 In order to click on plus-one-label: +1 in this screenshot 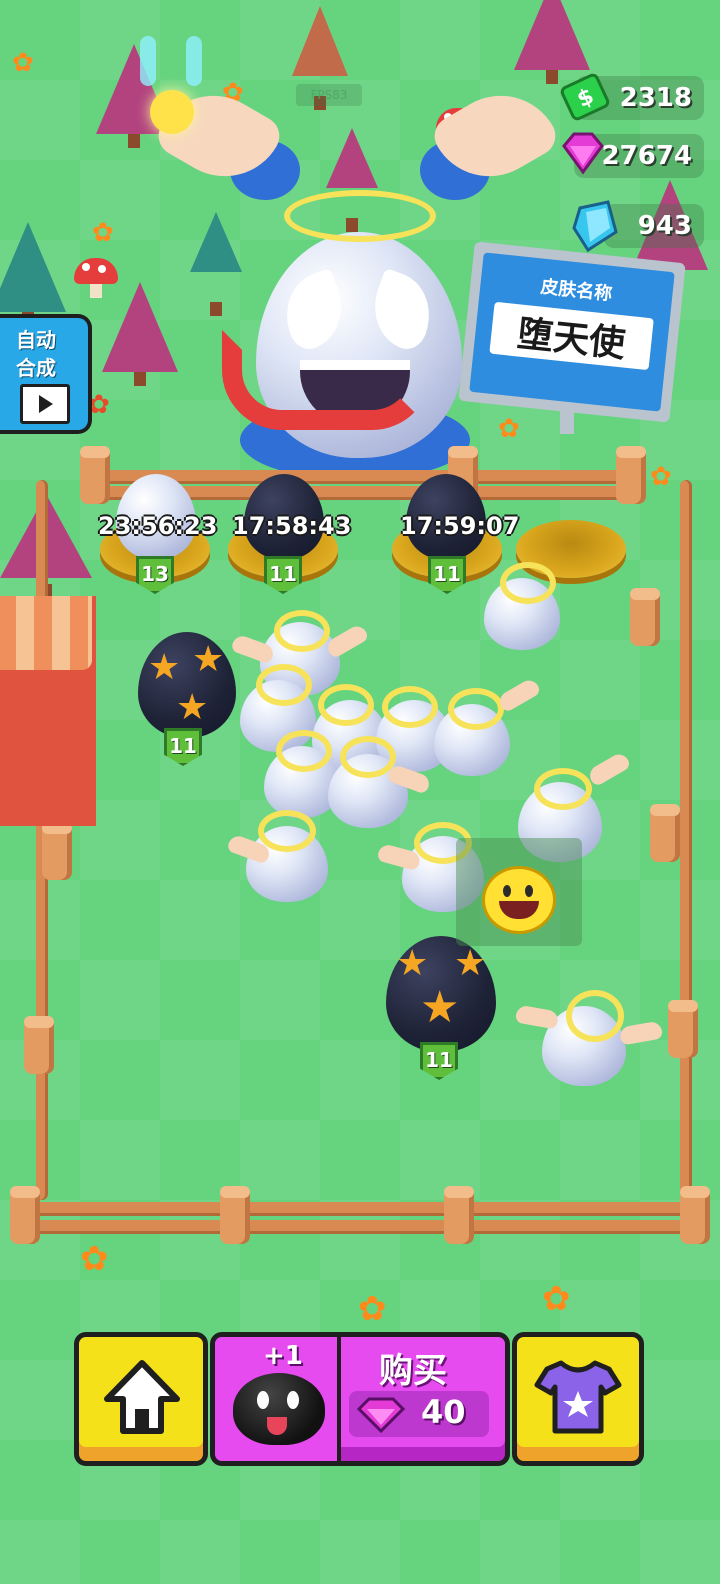, I will do `click(283, 1356)`.